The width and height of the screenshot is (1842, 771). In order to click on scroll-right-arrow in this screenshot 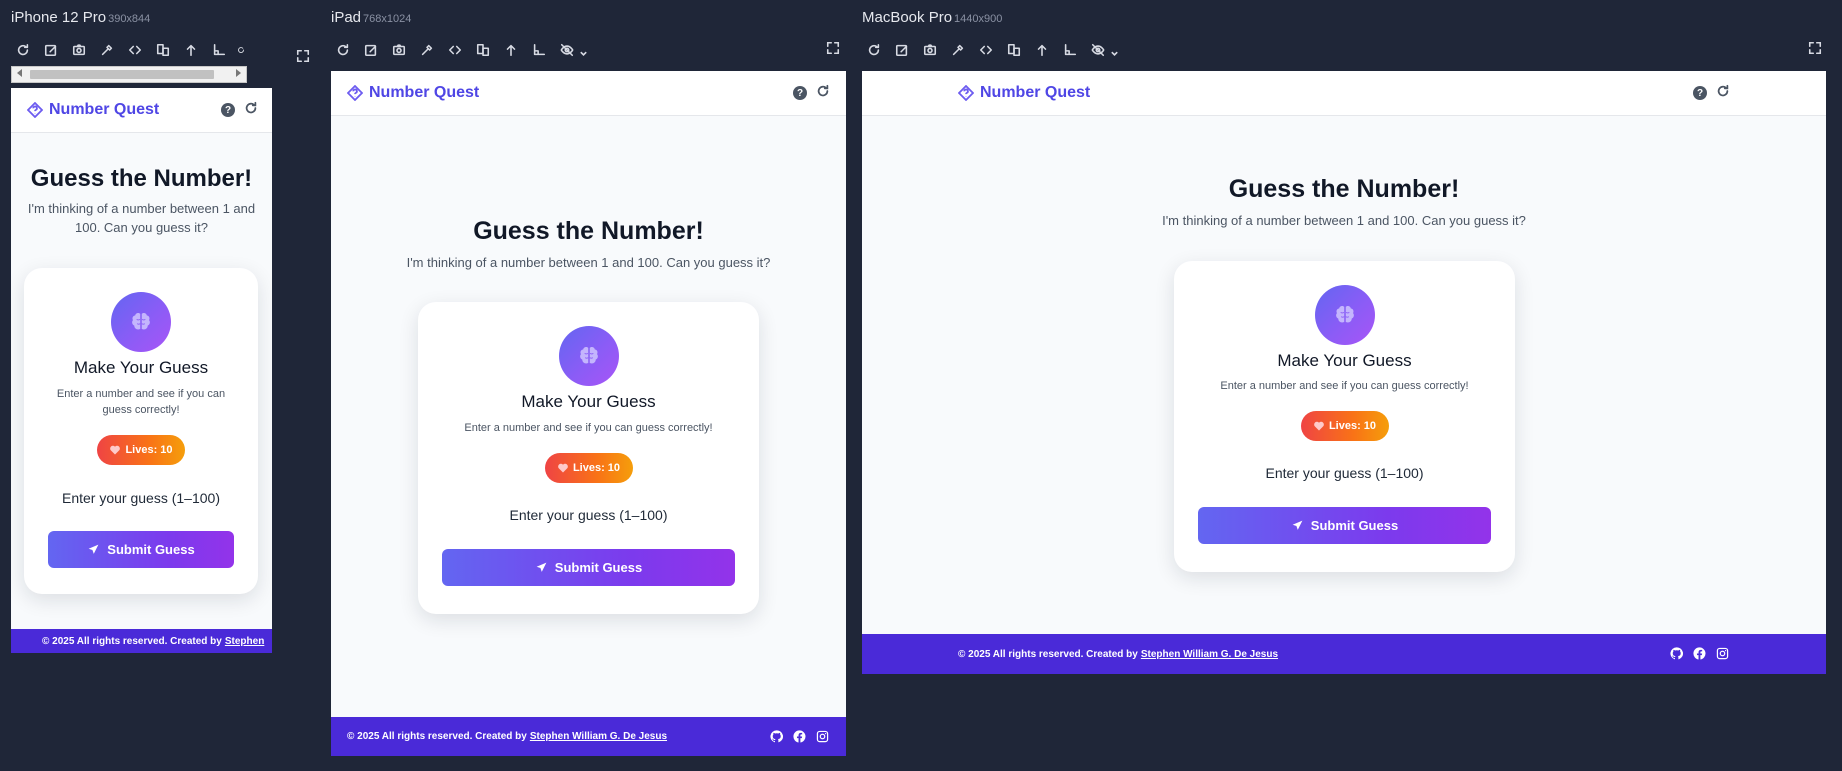, I will do `click(238, 73)`.